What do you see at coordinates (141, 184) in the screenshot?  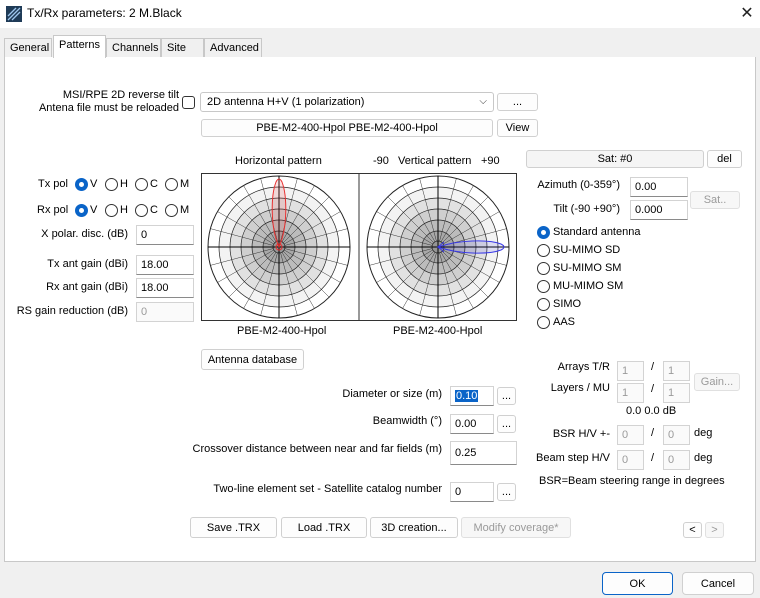 I see `tx-pol-c-radio` at bounding box center [141, 184].